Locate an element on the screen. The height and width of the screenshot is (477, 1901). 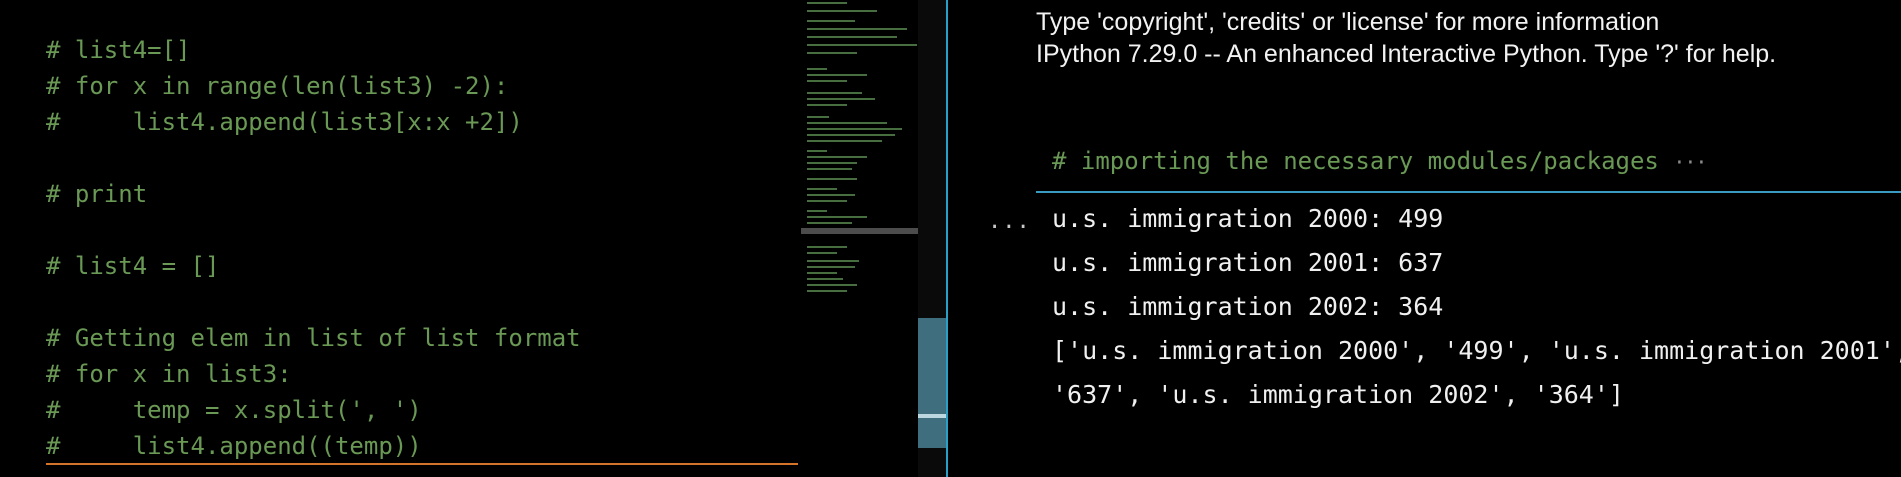
code-line: # list4.append((temp)) is located at coordinates (234, 446).